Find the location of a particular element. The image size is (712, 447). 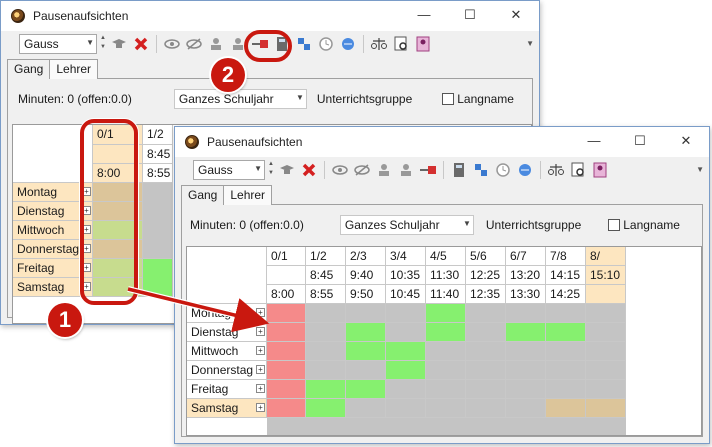

day-label: Montag + is located at coordinates (227, 313).